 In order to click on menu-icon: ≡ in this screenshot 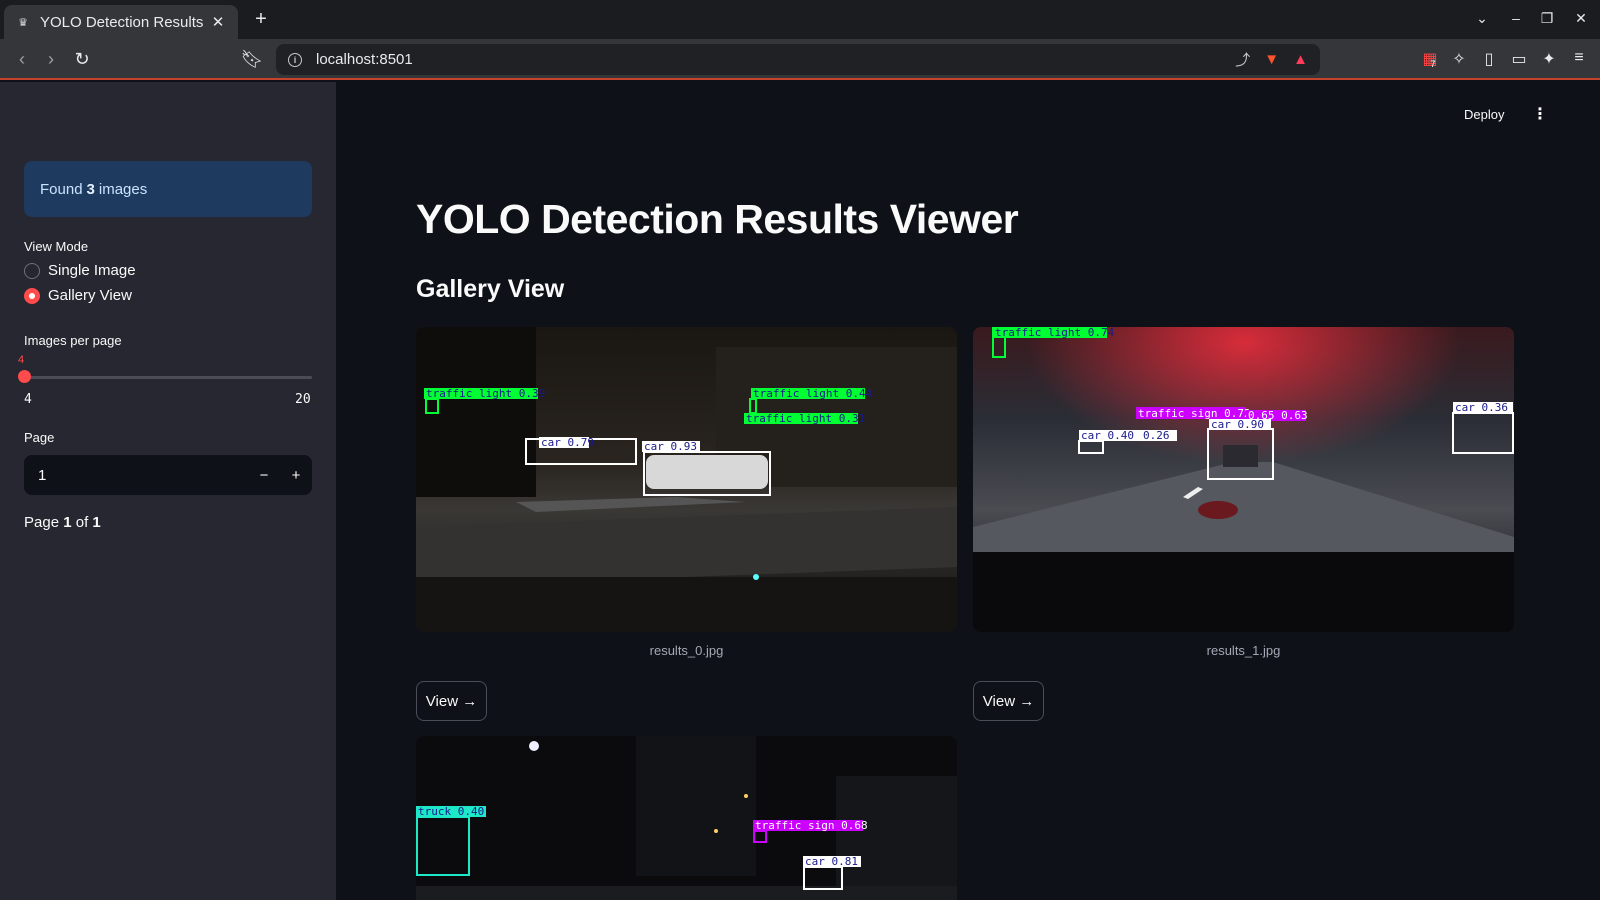, I will do `click(1579, 58)`.